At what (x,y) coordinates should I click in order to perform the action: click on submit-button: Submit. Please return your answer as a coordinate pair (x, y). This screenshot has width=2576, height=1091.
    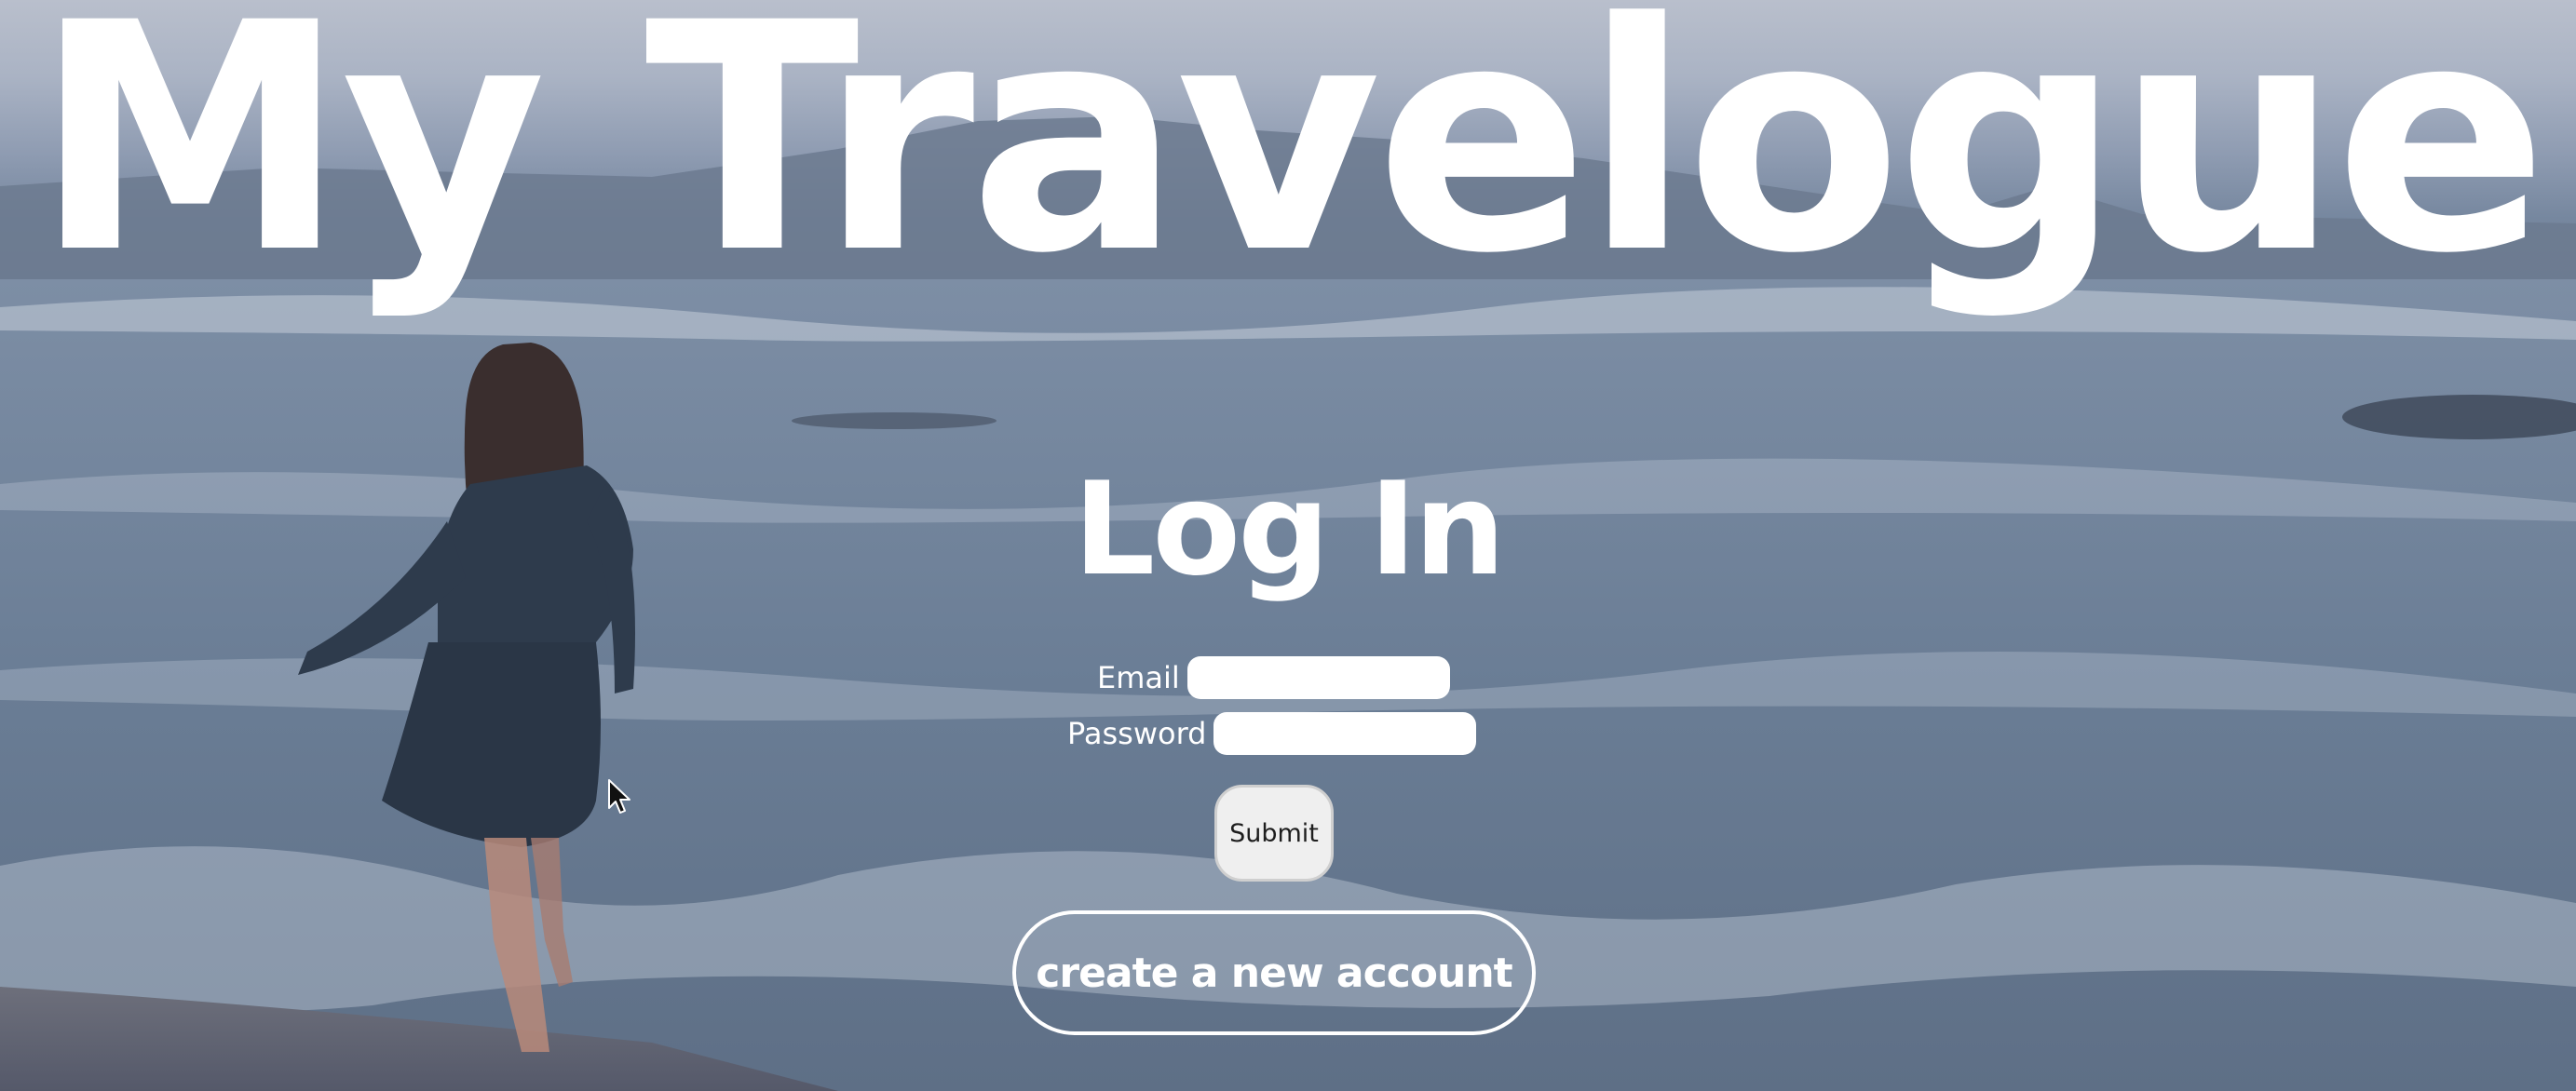
    Looking at the image, I should click on (1274, 833).